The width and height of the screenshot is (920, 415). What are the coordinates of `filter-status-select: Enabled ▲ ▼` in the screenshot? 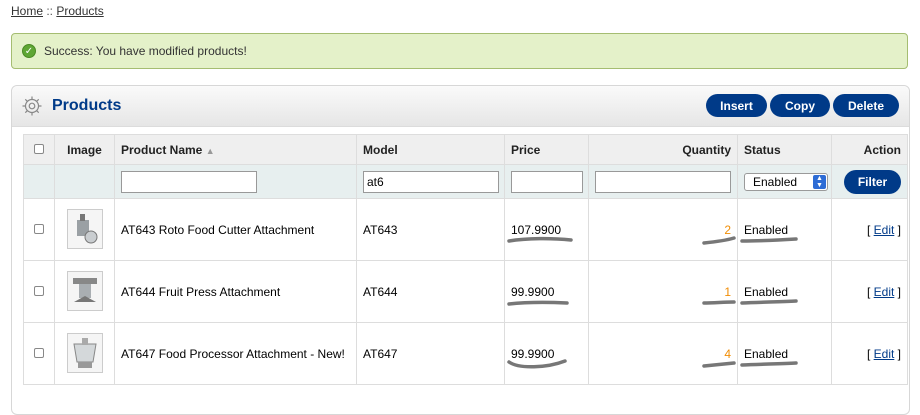 It's located at (786, 181).